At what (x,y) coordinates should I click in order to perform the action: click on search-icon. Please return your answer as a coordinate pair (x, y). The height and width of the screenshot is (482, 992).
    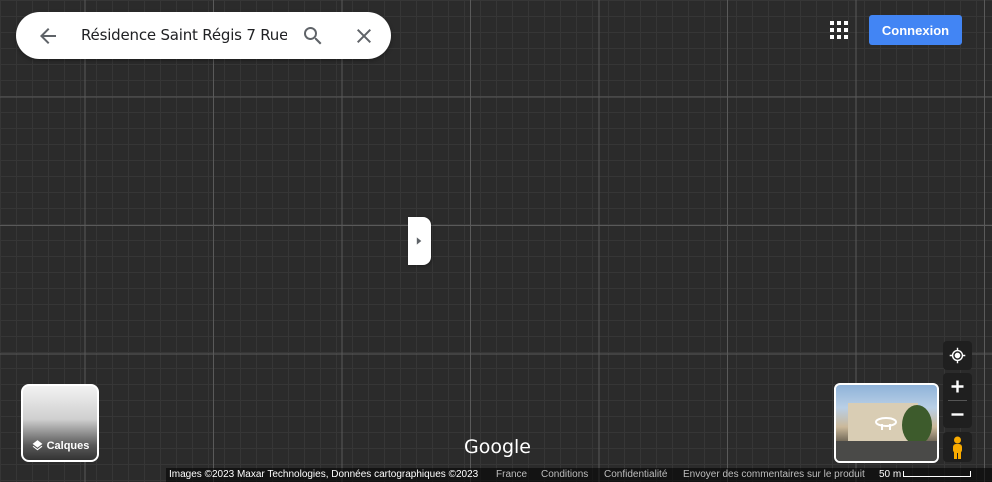
    Looking at the image, I should click on (313, 36).